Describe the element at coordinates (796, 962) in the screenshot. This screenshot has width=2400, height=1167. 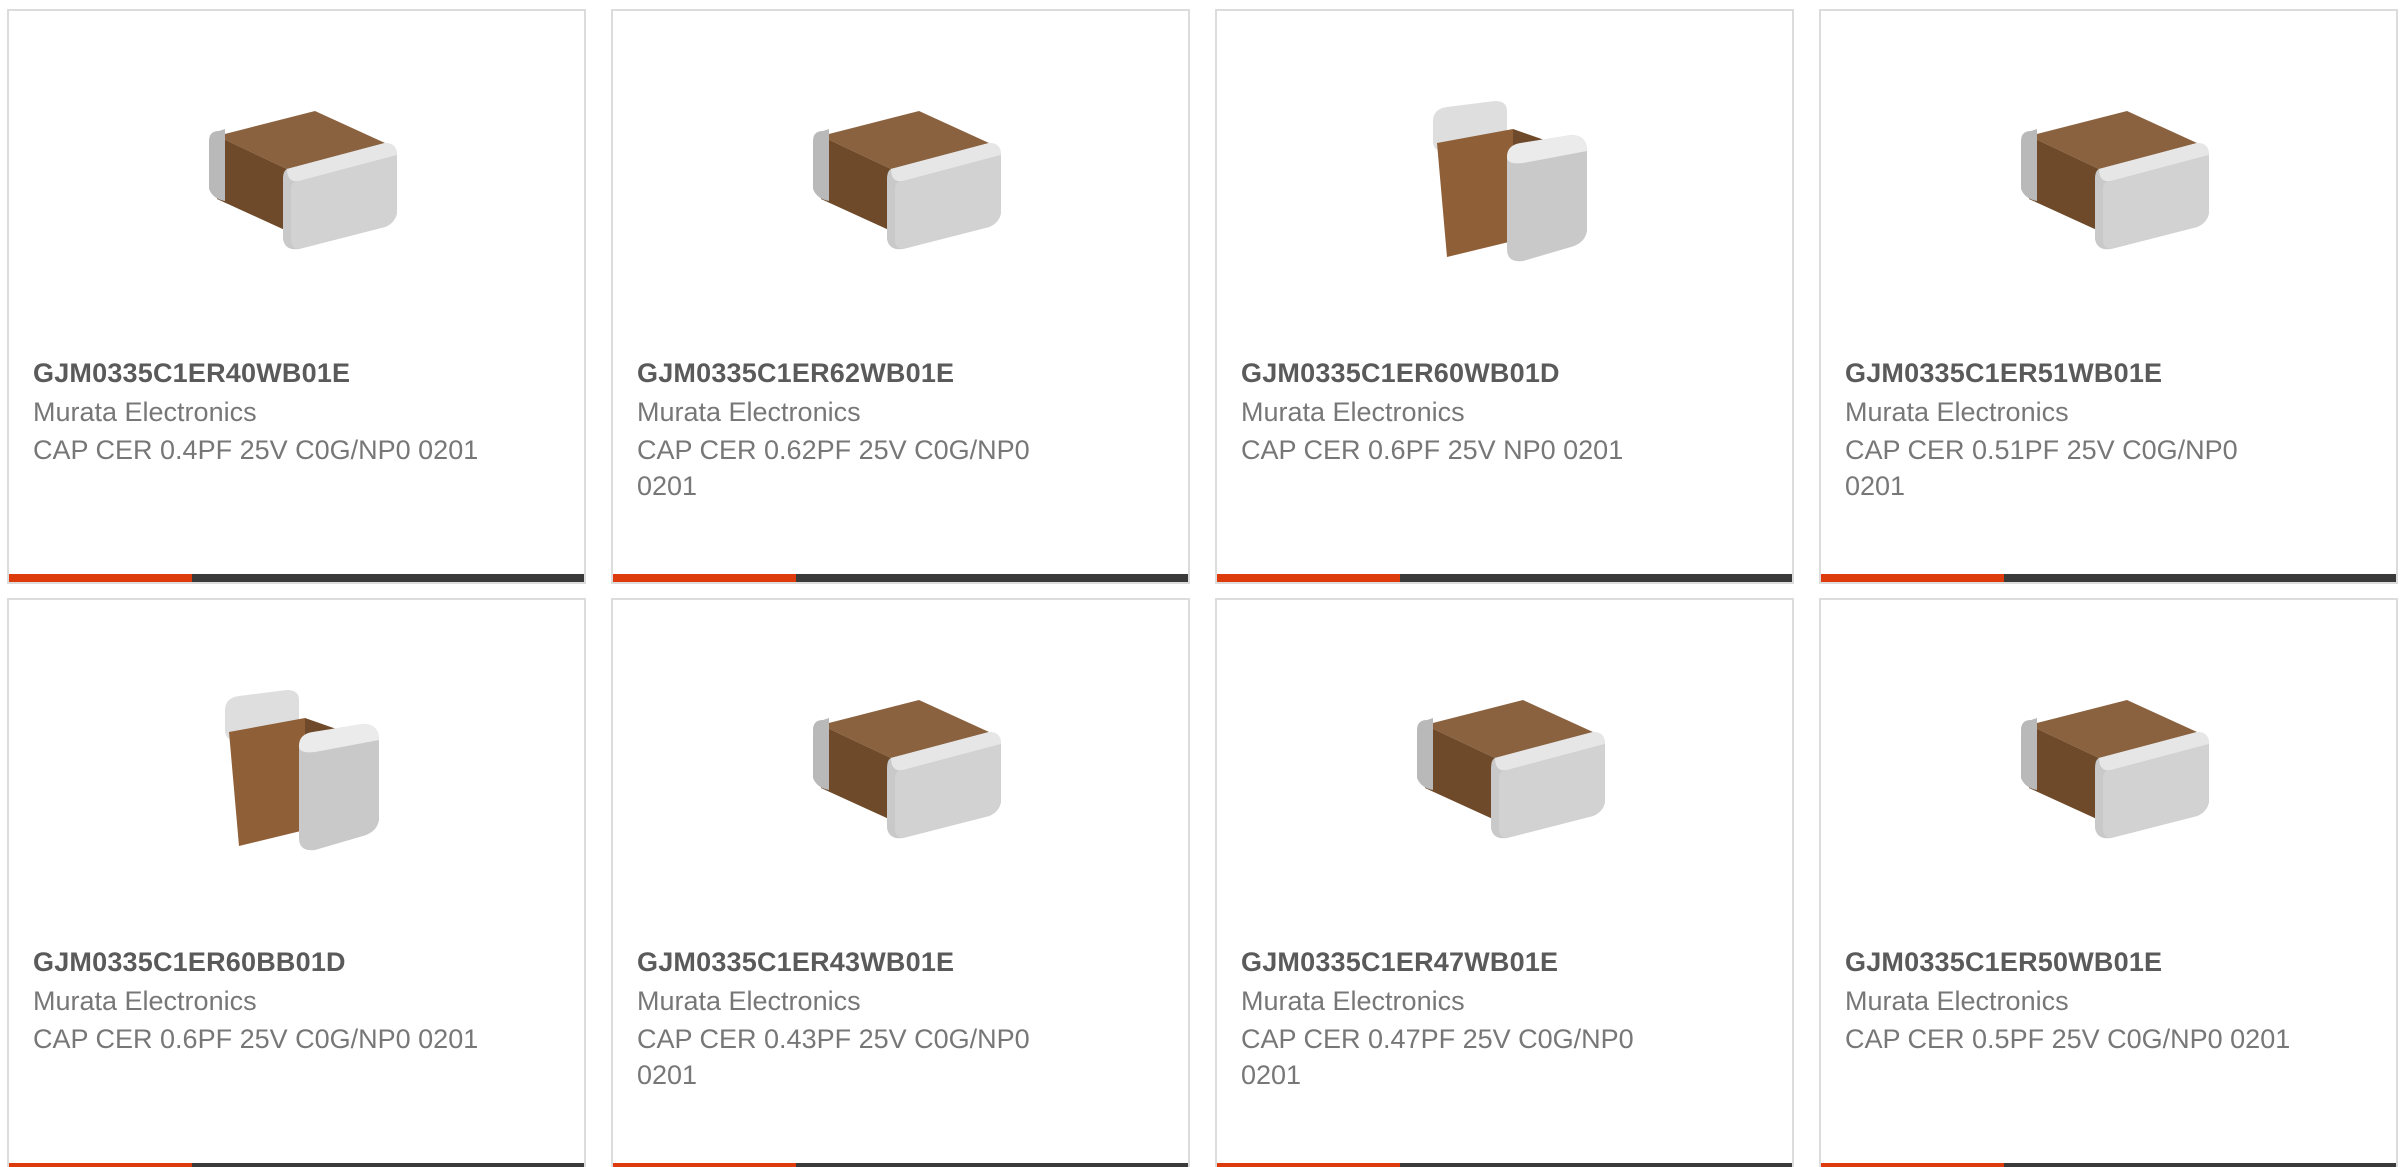
I see `part-number: GJM0335C1ER43WB01E` at that location.